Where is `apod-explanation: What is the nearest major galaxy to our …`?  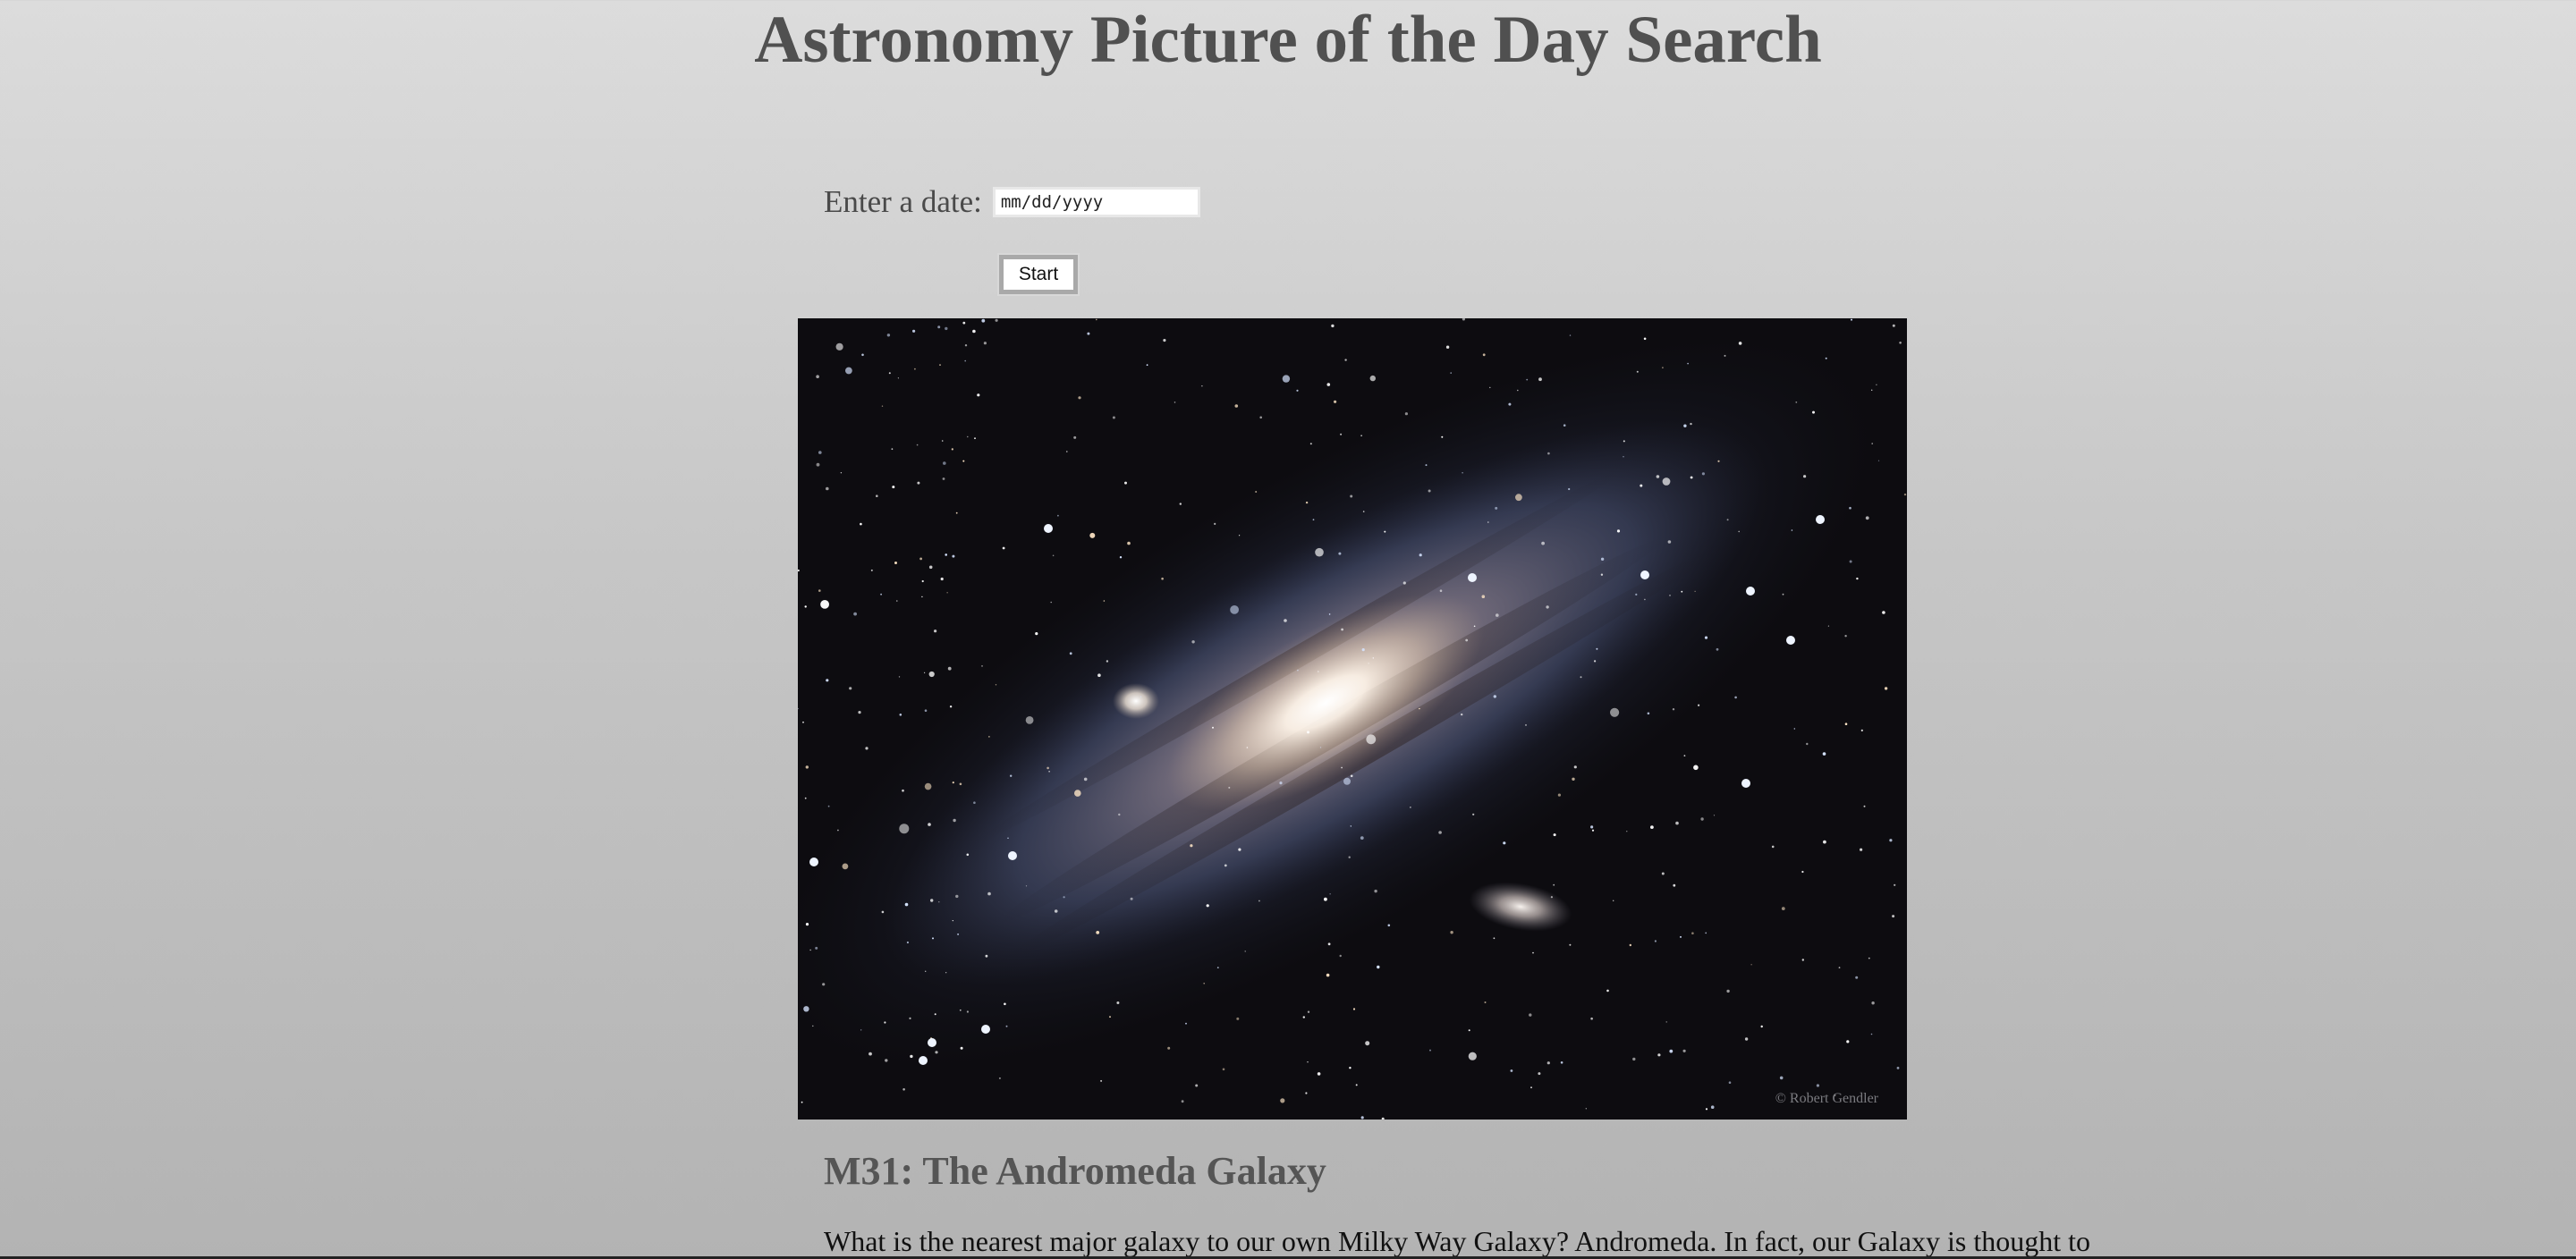
apod-explanation: What is the nearest major galaxy to our … is located at coordinates (1457, 1241).